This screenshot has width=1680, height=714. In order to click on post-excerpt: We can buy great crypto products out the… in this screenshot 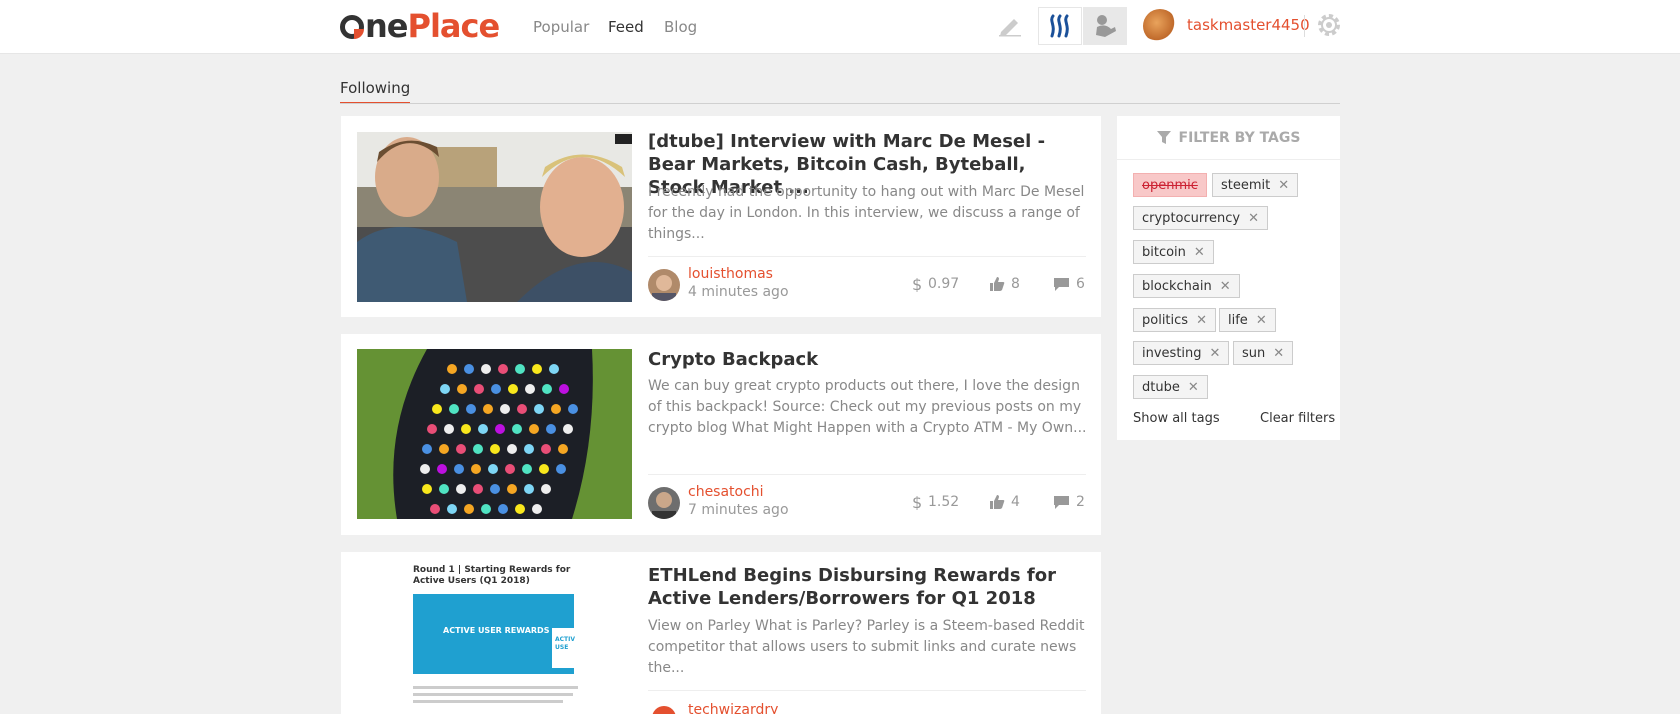, I will do `click(867, 407)`.